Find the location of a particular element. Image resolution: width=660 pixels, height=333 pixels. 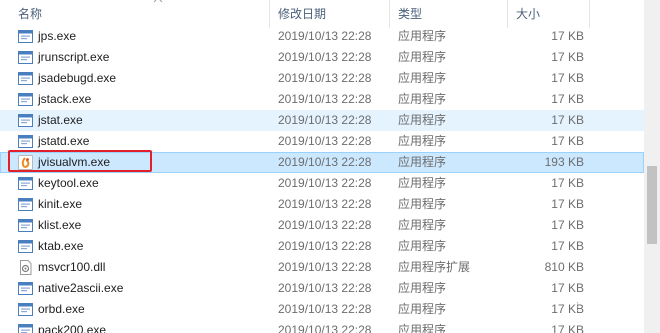

file-name: ktab.exe is located at coordinates (61, 246).